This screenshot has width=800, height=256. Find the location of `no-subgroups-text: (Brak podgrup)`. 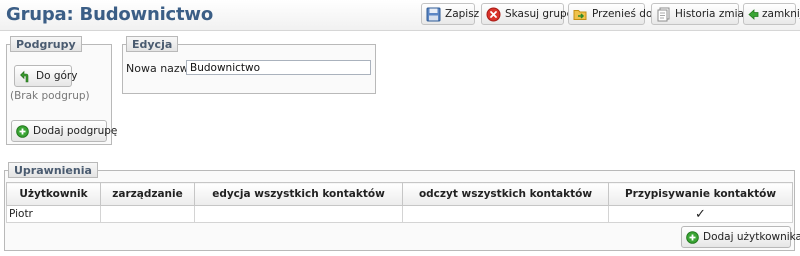

no-subgroups-text: (Brak podgrup) is located at coordinates (50, 96).